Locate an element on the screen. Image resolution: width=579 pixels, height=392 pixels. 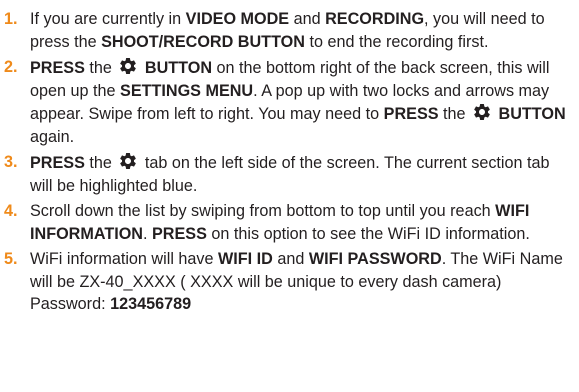
step-number: 3. is located at coordinates (11, 162).